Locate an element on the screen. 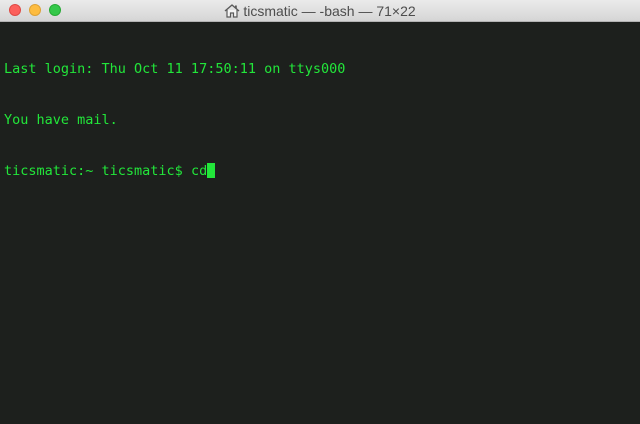  home-icon is located at coordinates (232, 13).